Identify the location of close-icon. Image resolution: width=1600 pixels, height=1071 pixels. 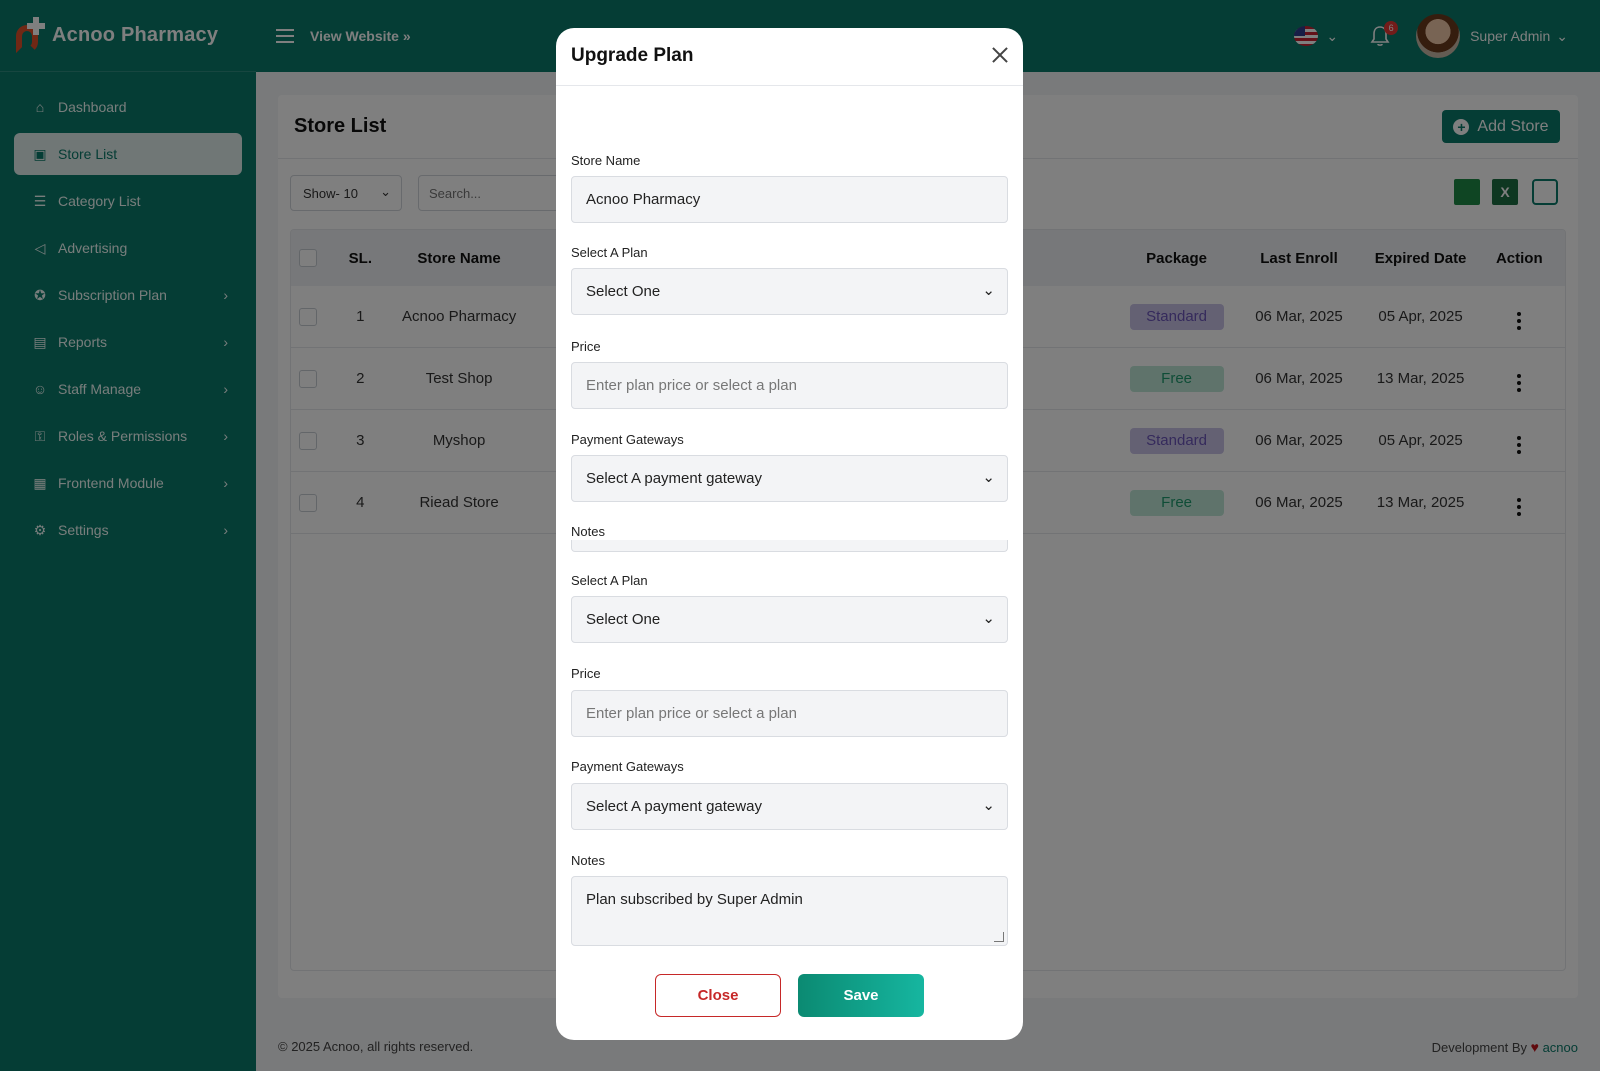
(1000, 55).